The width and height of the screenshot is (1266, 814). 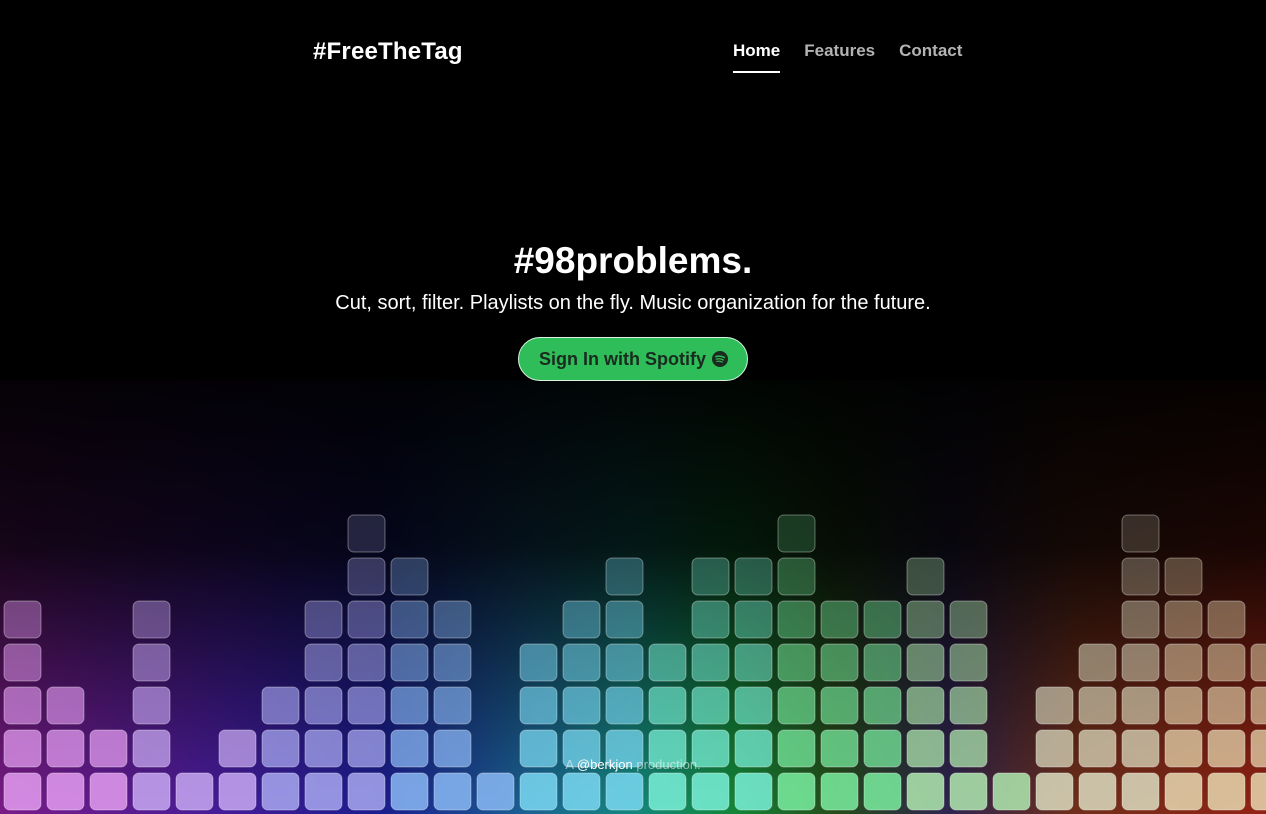 What do you see at coordinates (719, 359) in the screenshot?
I see `spotify-icon` at bounding box center [719, 359].